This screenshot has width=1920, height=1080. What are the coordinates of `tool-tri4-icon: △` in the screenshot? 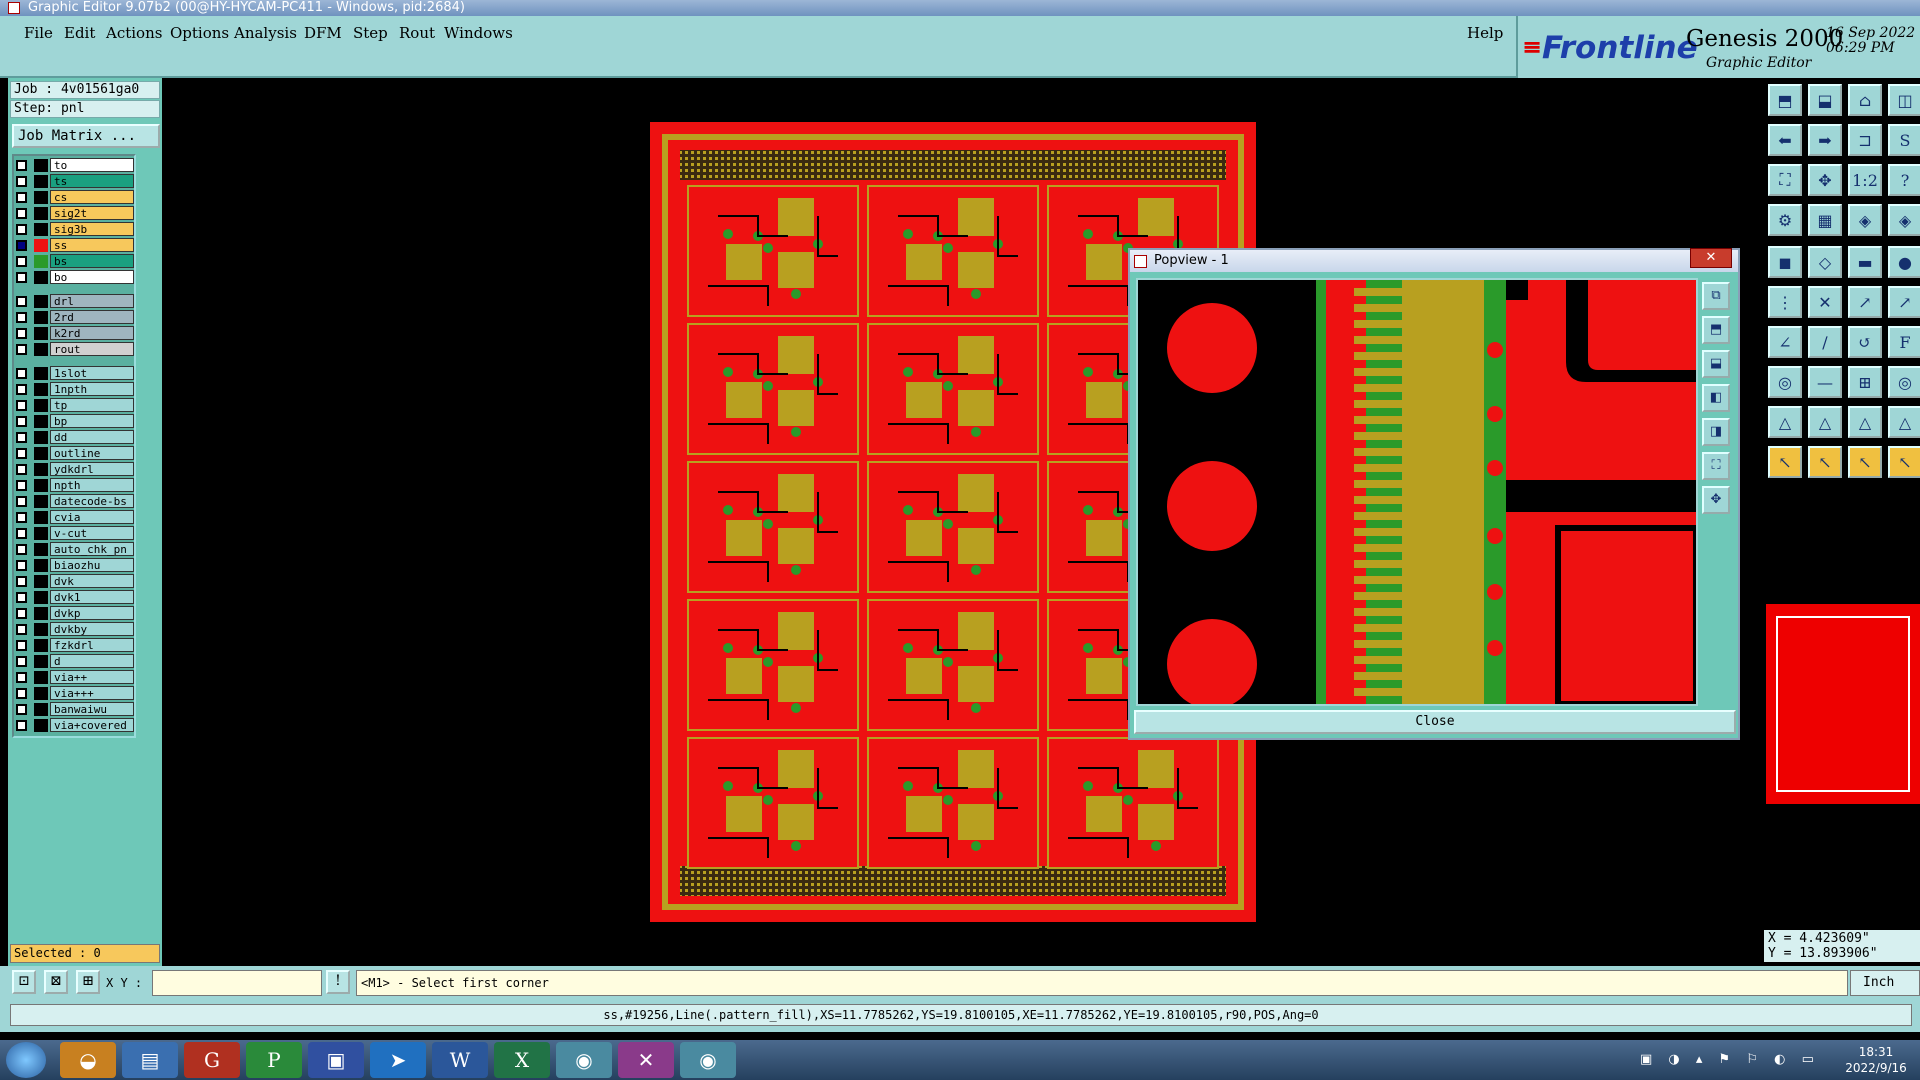 It's located at (1904, 422).